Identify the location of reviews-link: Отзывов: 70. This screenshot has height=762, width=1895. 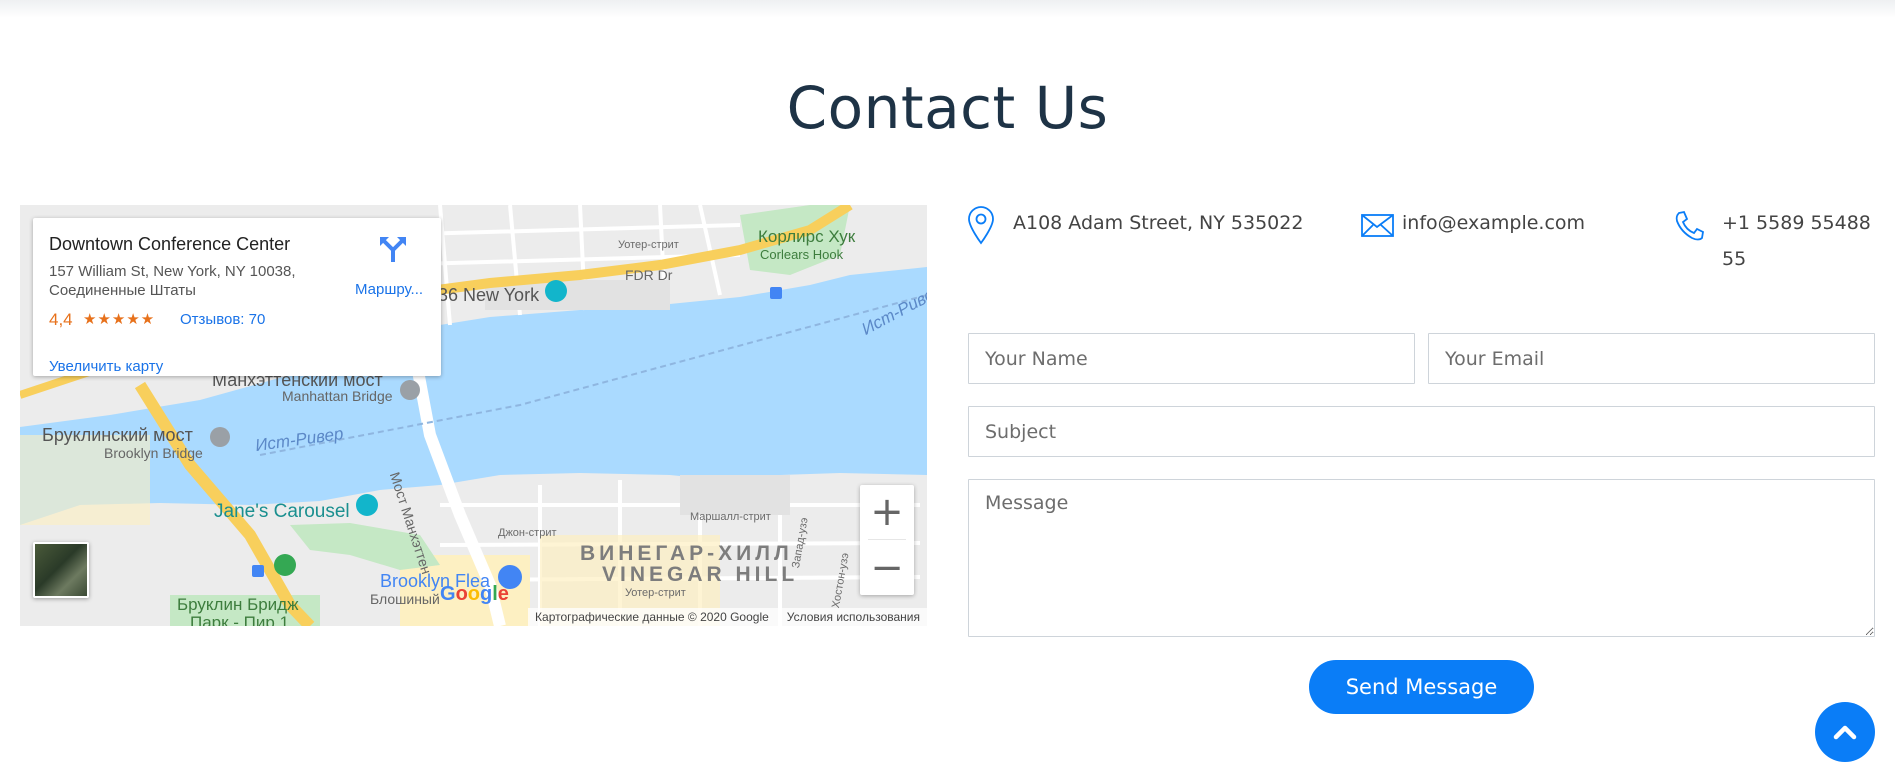
(222, 319).